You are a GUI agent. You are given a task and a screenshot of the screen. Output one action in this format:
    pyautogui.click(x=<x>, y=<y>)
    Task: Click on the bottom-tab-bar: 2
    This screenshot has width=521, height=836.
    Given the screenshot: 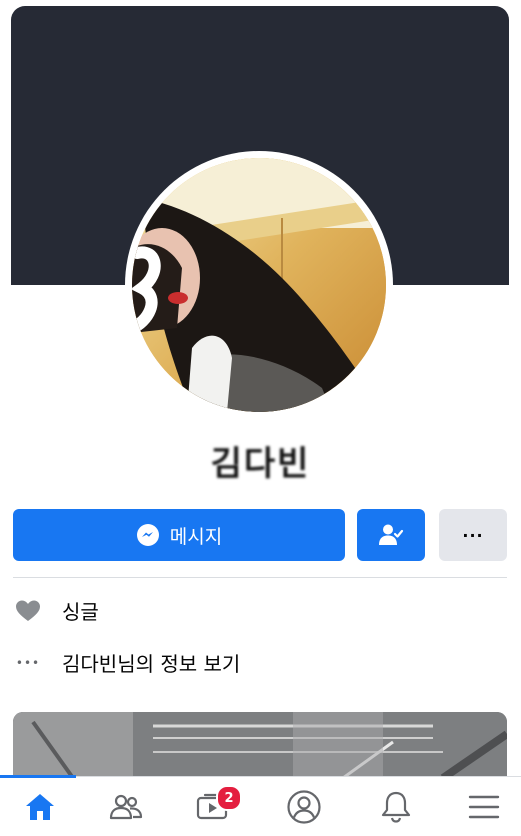 What is the action you would take?
    pyautogui.click(x=260, y=805)
    